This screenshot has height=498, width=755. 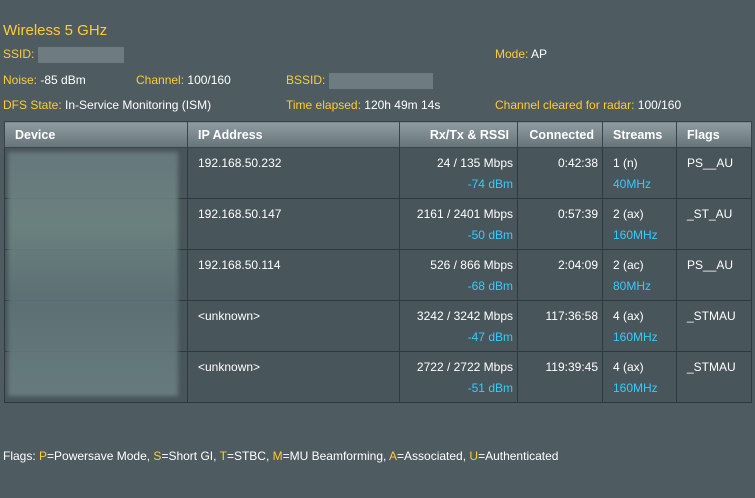 I want to click on channel-field: Channel: 100/160, so click(x=183, y=80).